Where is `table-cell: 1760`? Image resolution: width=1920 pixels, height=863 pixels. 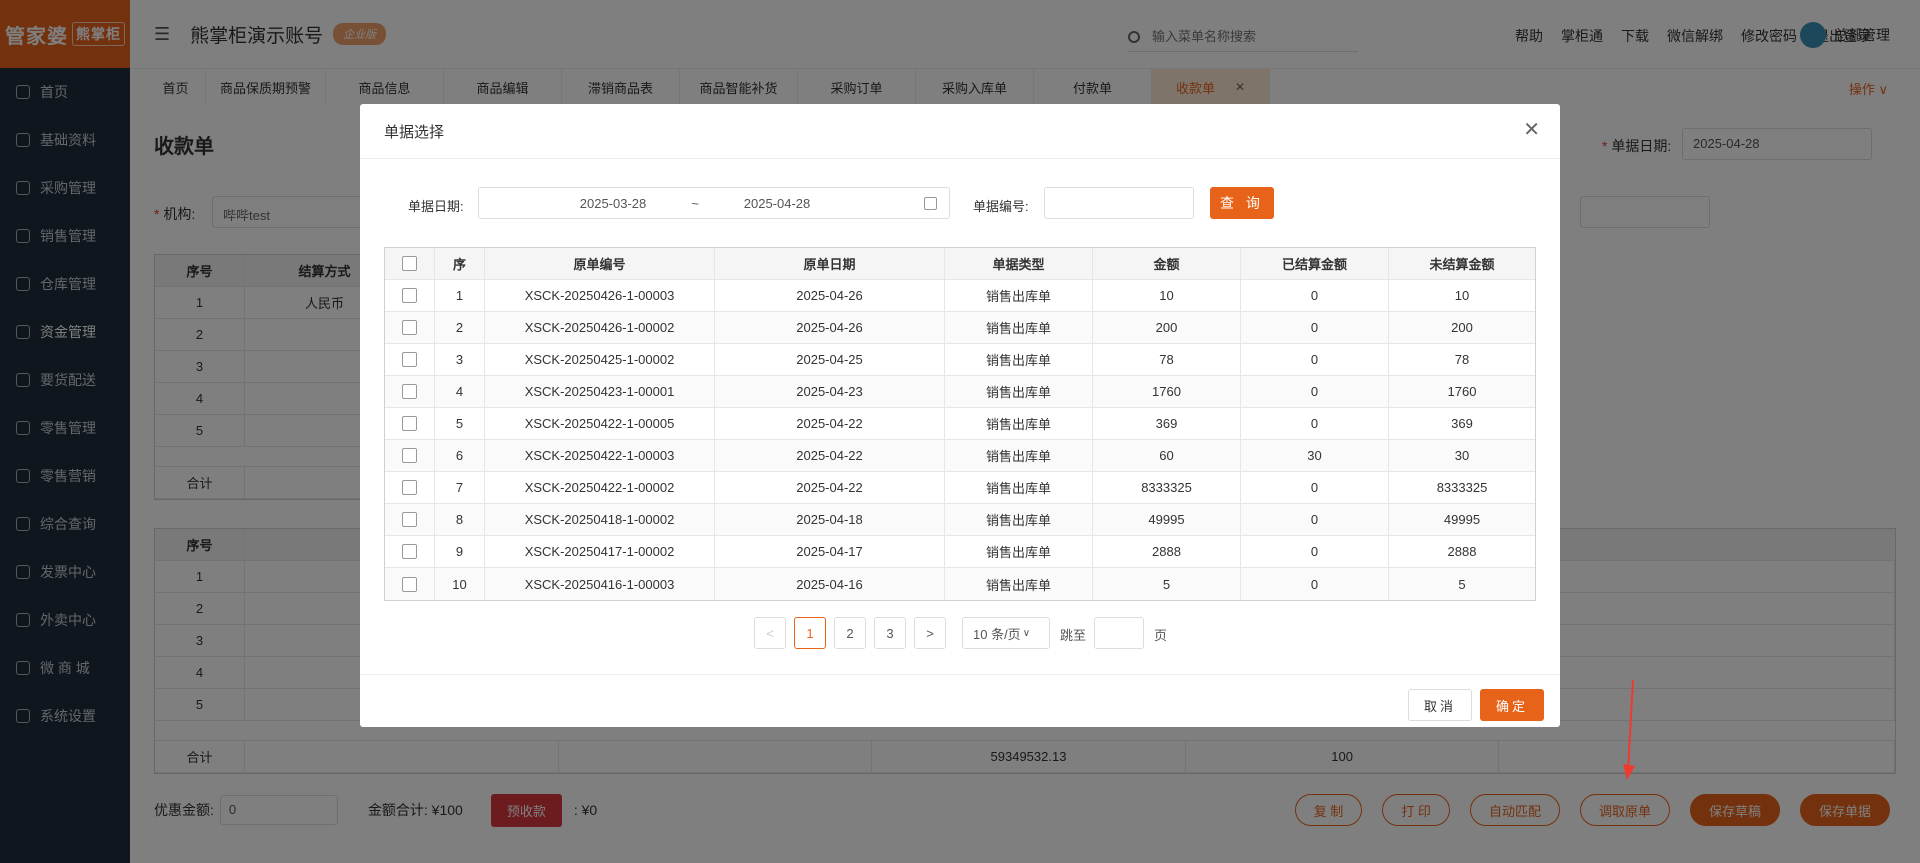 table-cell: 1760 is located at coordinates (1462, 391).